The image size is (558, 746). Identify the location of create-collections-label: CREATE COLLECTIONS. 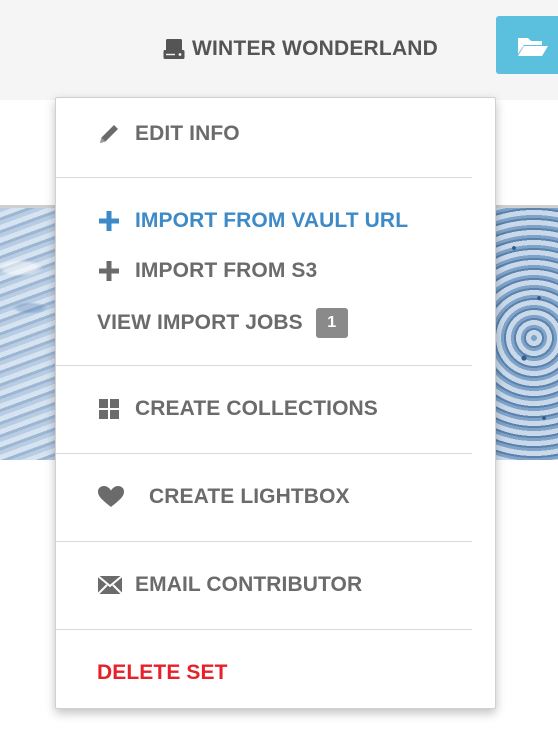
(256, 408).